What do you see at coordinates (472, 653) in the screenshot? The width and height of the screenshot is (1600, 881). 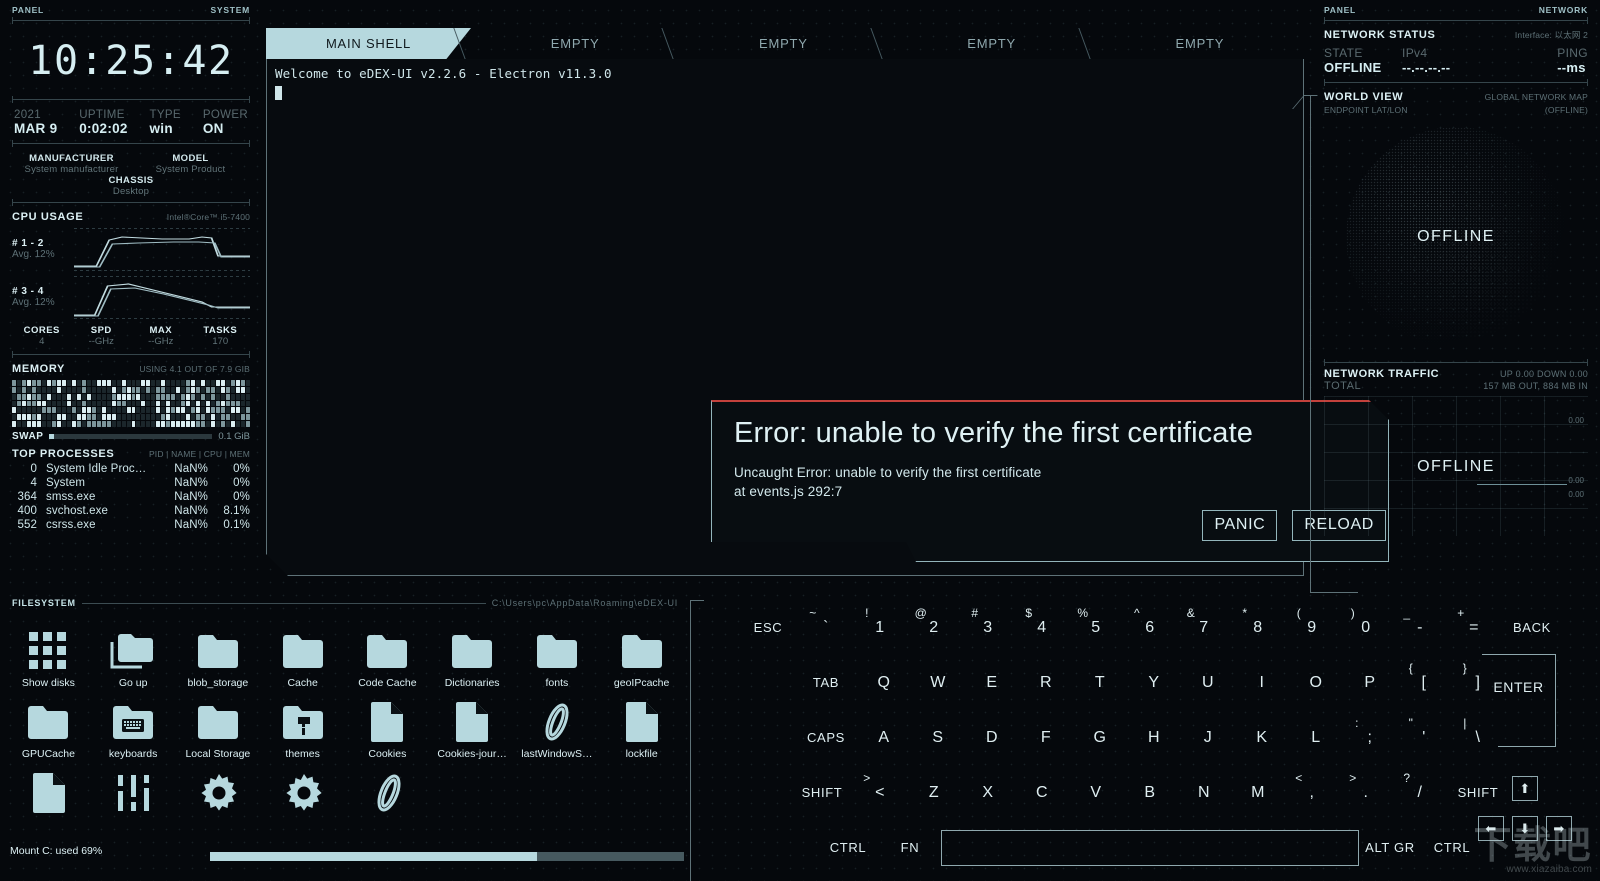 I see `filesystem-item: Dictionaries` at bounding box center [472, 653].